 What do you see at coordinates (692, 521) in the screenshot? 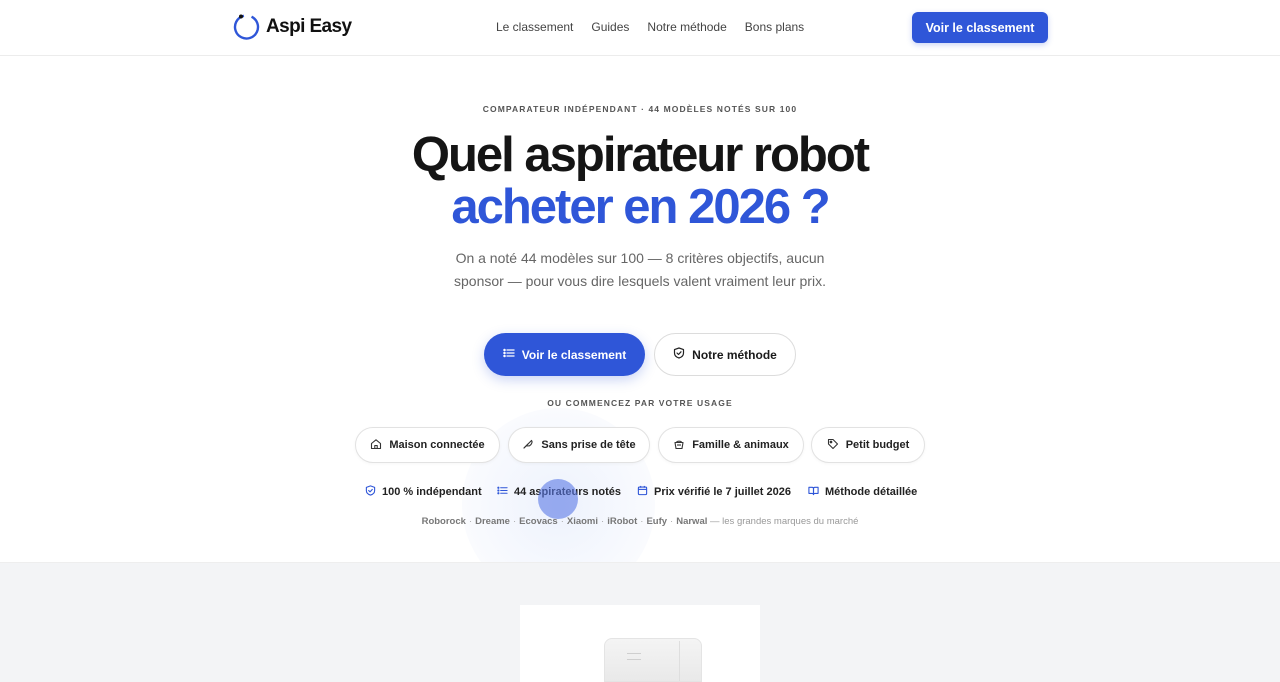
I see `brand-name: Narwal` at bounding box center [692, 521].